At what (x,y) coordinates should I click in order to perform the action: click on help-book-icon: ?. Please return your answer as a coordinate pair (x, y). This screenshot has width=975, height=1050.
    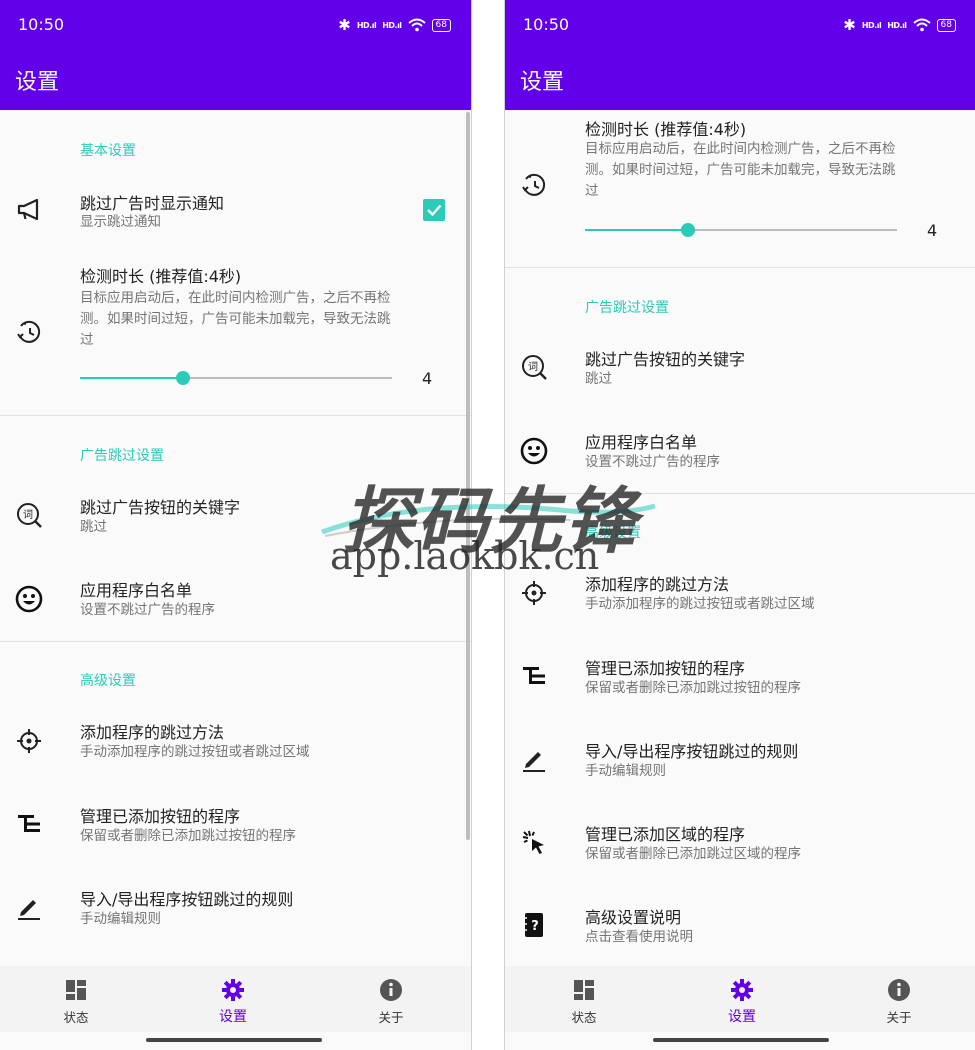
    Looking at the image, I should click on (534, 925).